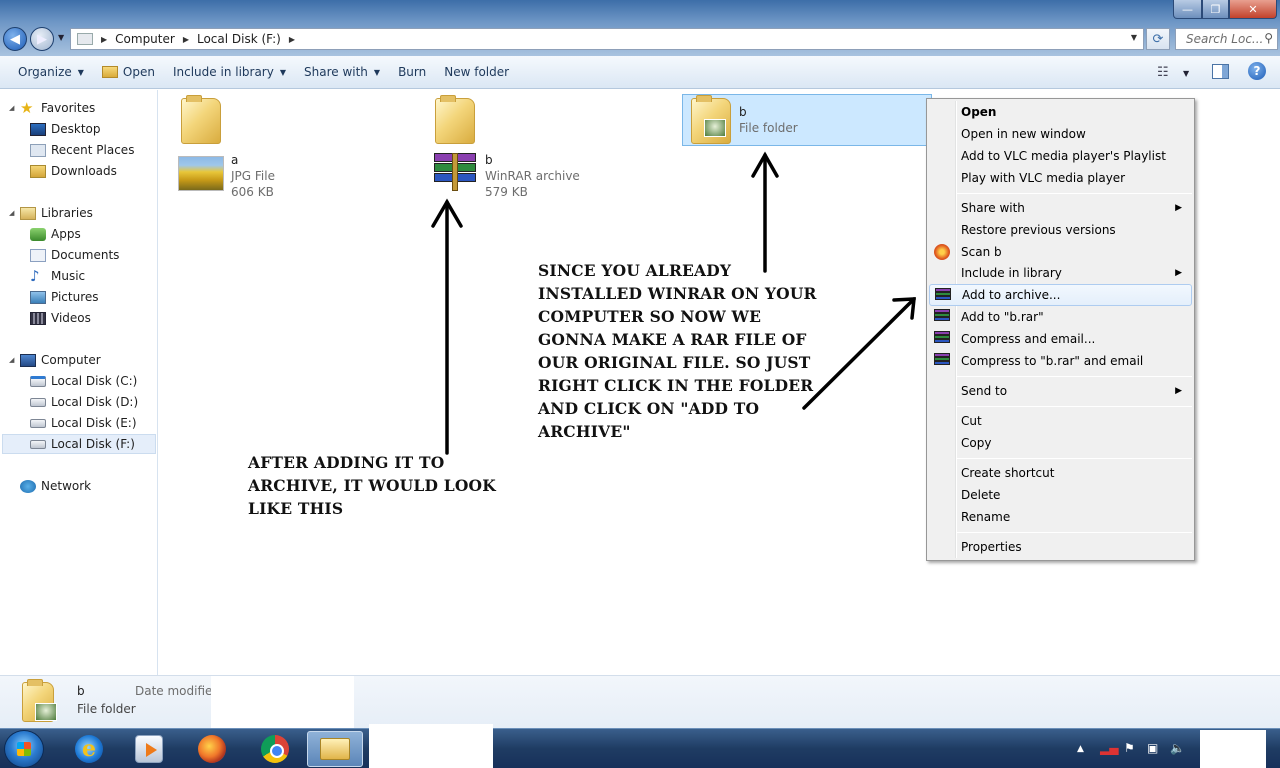 This screenshot has height=768, width=1280. I want to click on maximize-button: ❐, so click(1215, 9).